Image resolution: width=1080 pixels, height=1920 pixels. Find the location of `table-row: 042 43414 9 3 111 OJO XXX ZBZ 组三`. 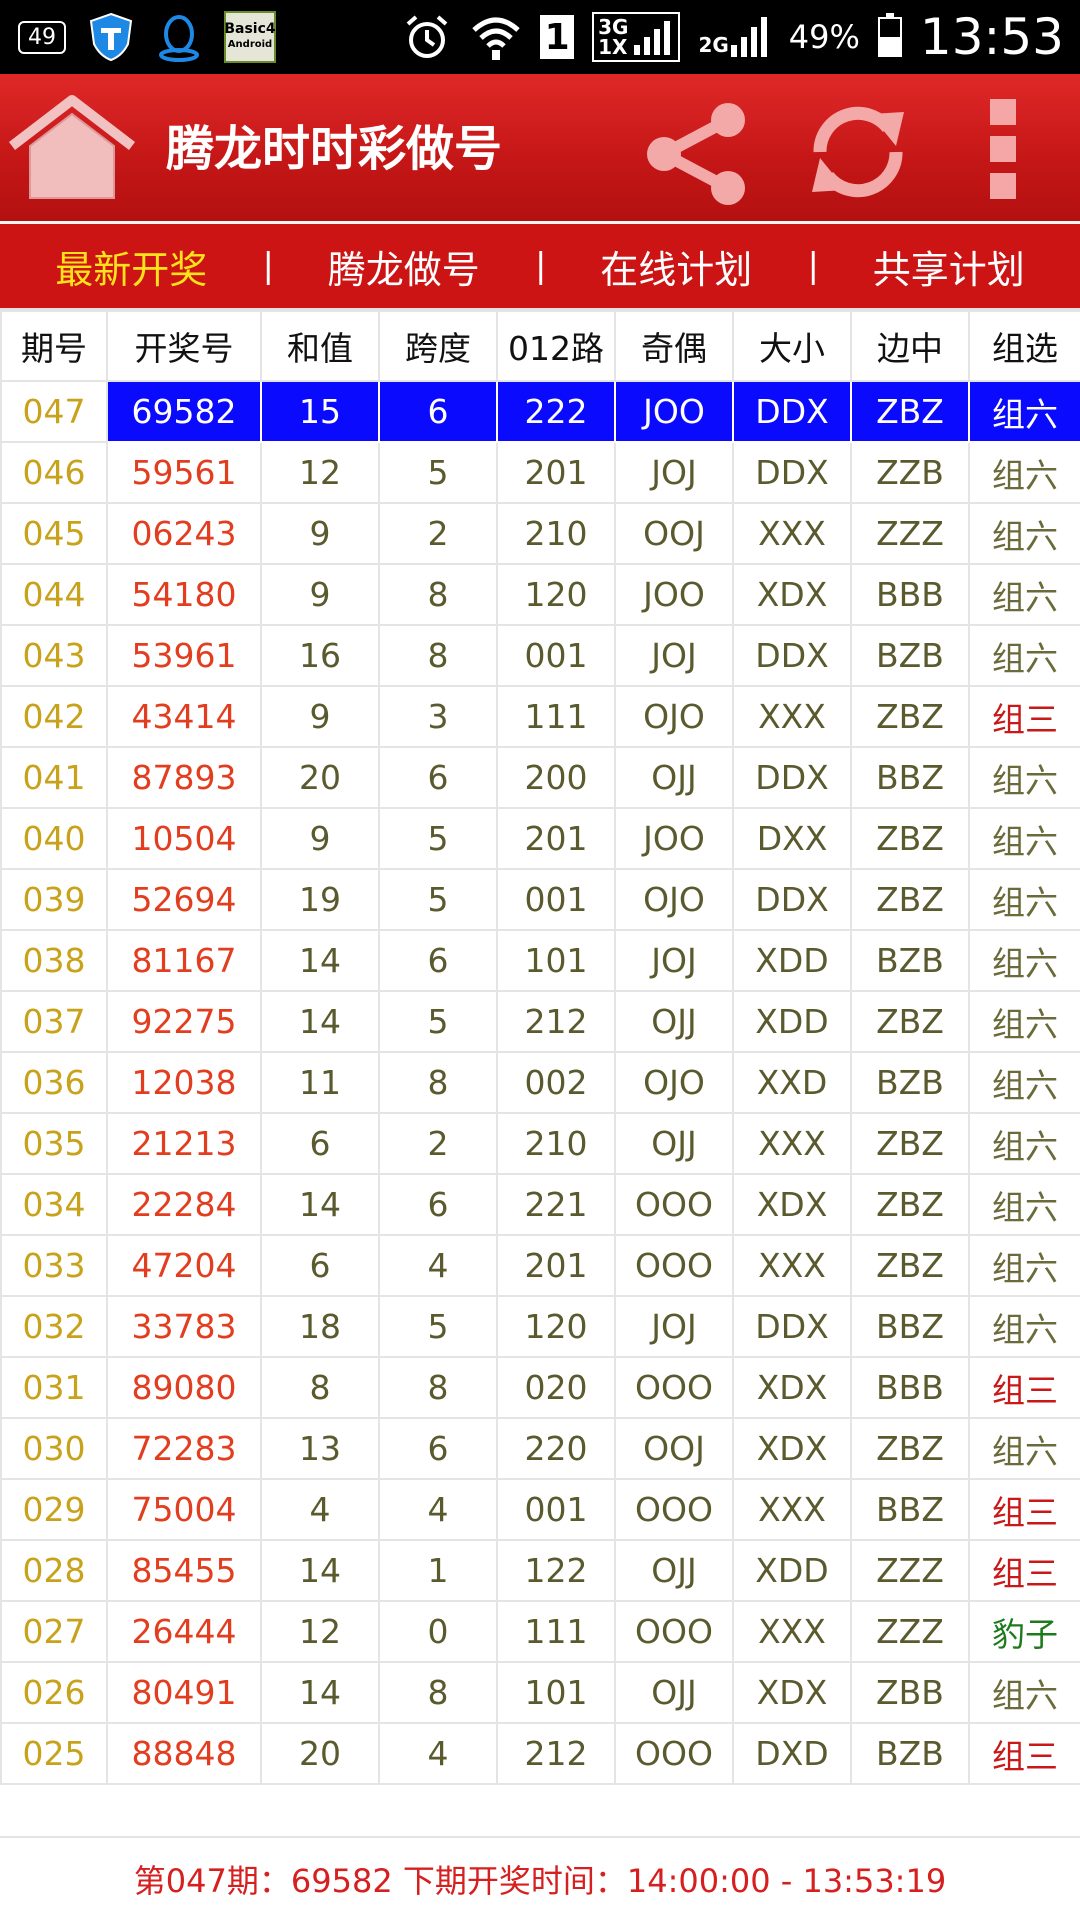

table-row: 042 43414 9 3 111 OJO XXX ZBZ 组三 is located at coordinates (540, 716).